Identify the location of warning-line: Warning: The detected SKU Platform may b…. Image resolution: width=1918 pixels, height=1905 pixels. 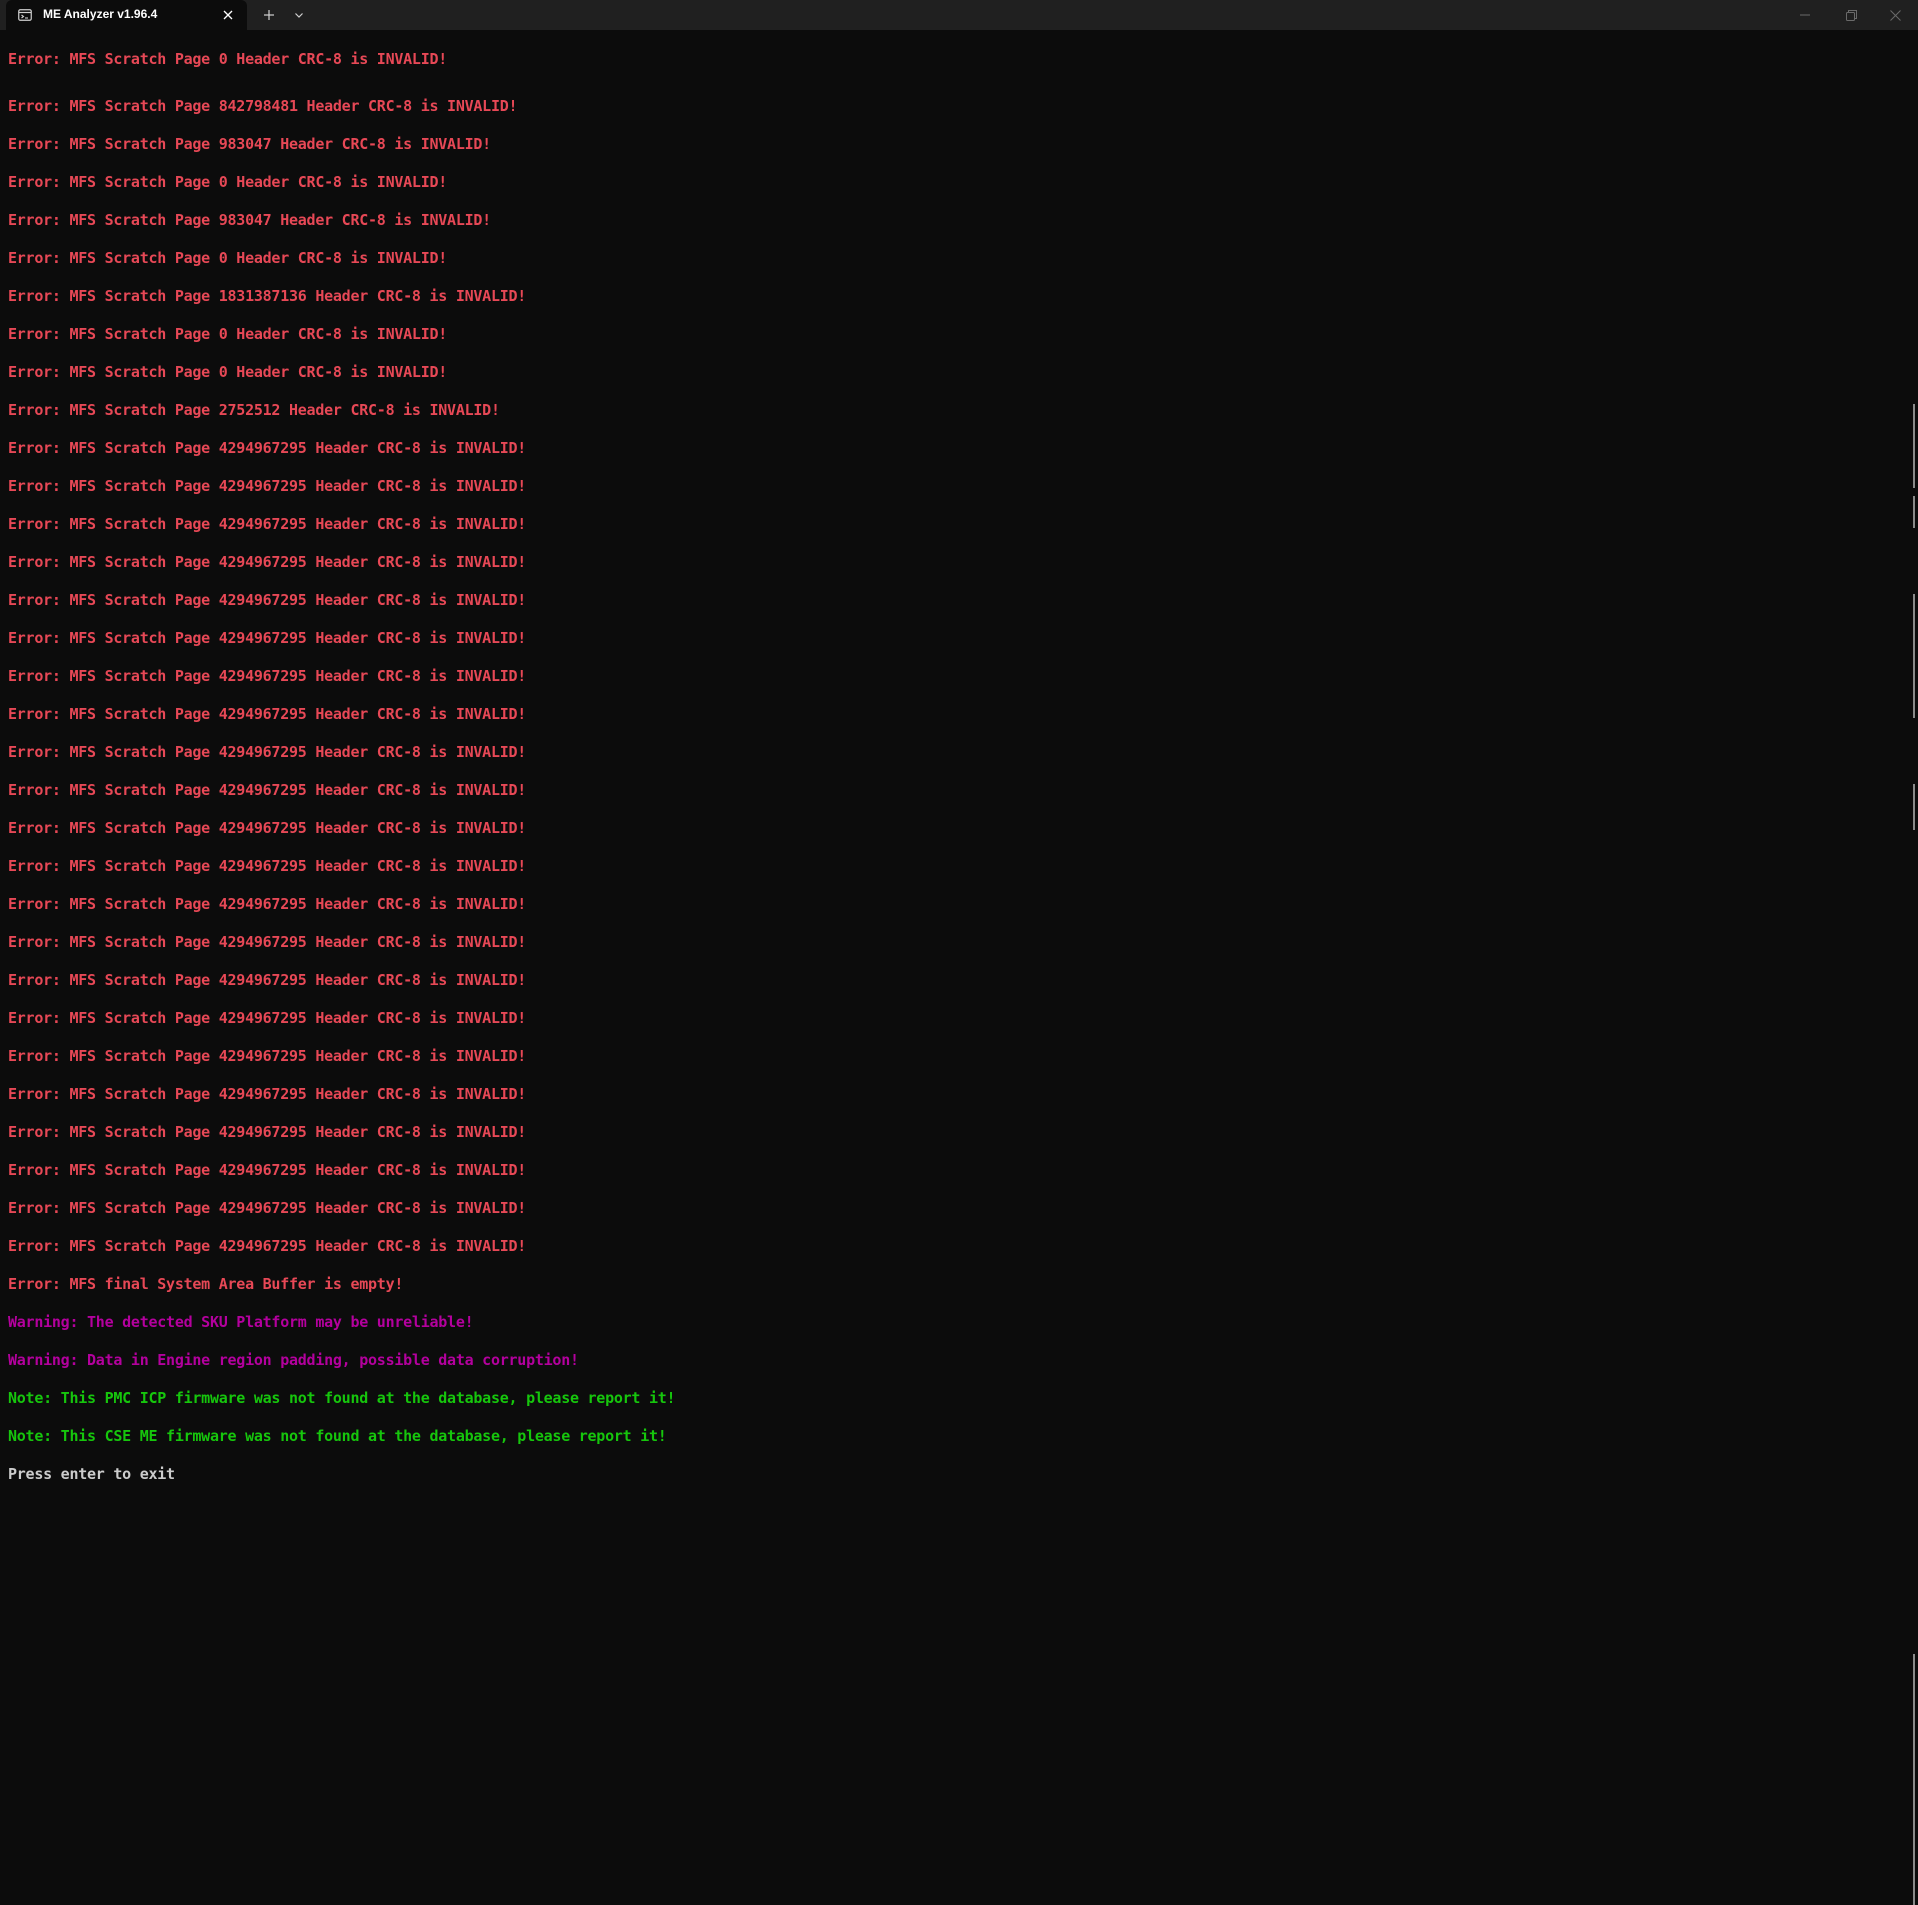
(241, 1322).